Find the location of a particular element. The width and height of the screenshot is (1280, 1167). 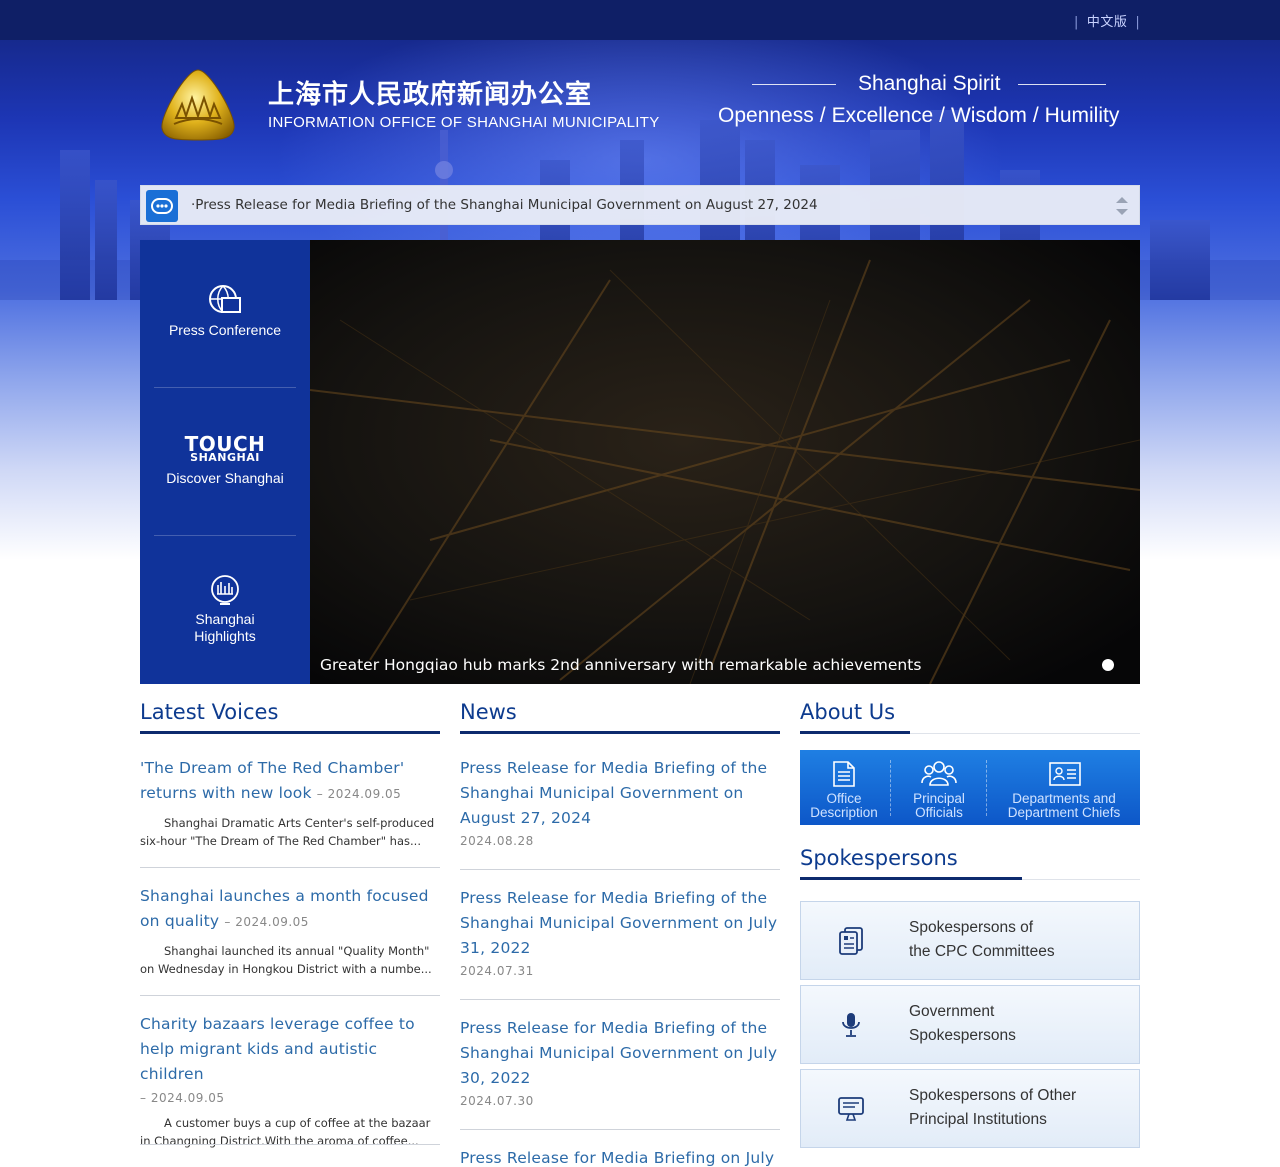

office-title-chinese: 上海市人民政府新闻办公室 is located at coordinates (430, 95).